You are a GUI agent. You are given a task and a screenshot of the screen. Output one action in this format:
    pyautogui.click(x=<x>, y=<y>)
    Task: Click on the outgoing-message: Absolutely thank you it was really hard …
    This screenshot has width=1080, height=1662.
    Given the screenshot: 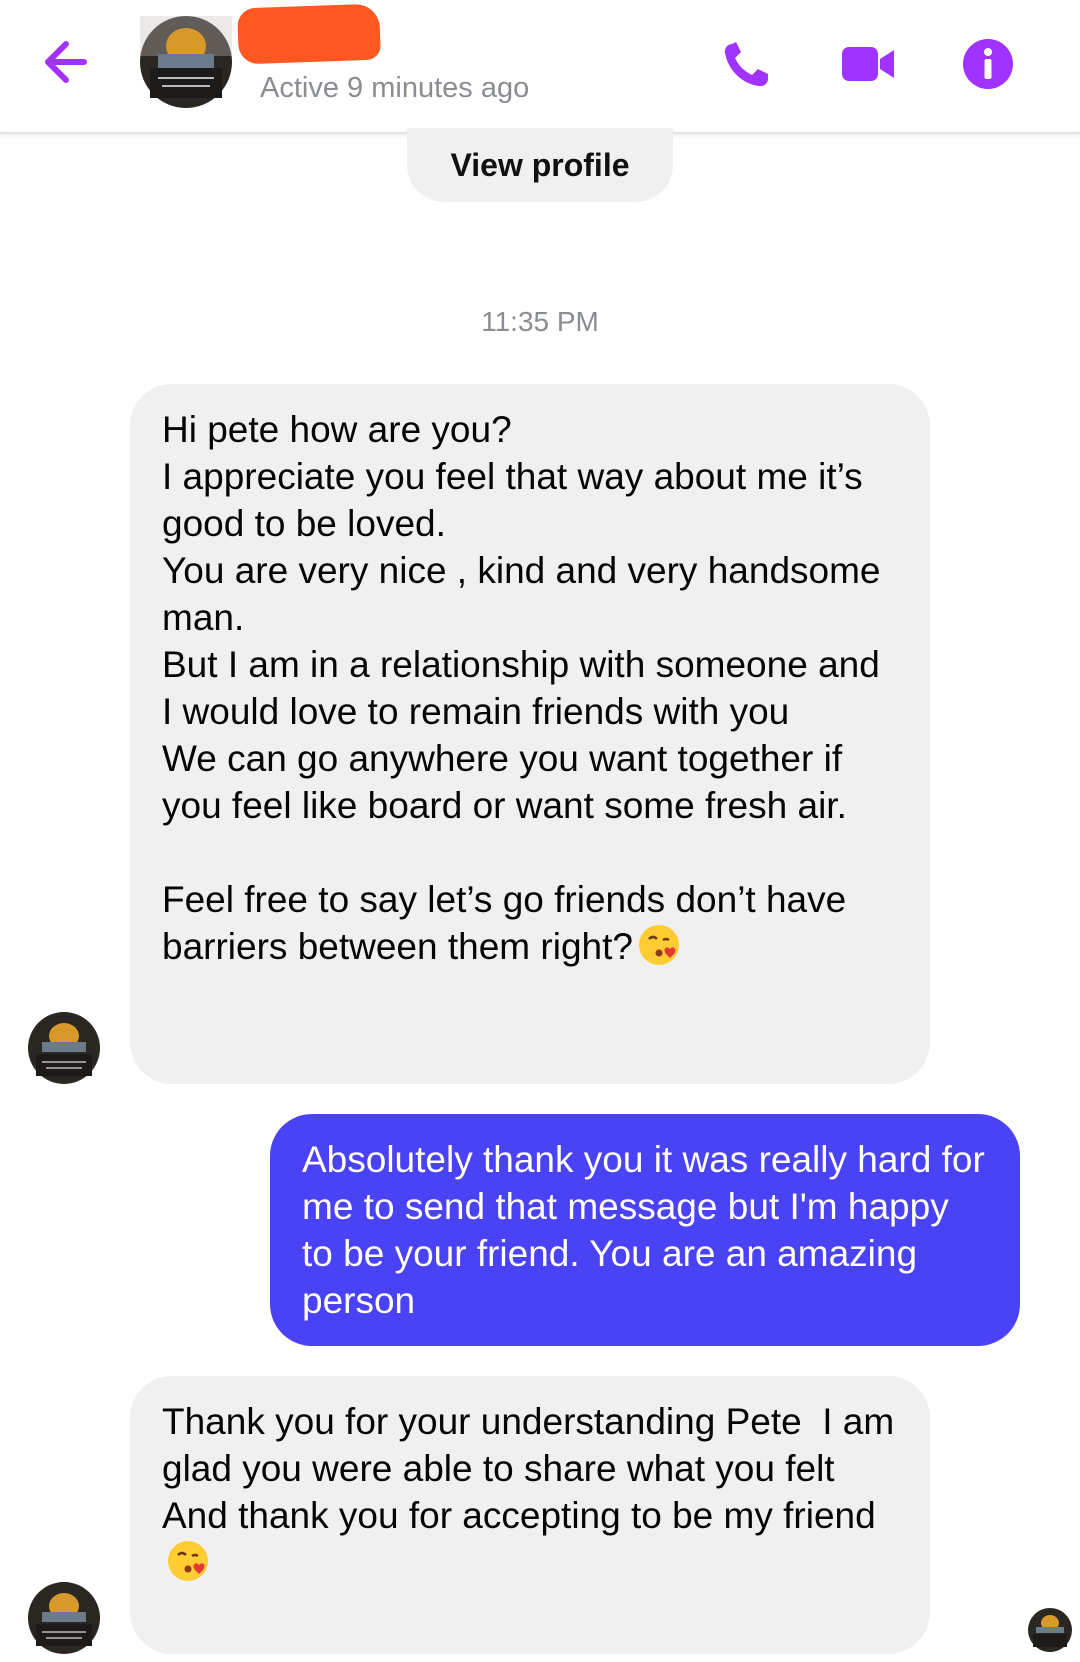 What is the action you would take?
    pyautogui.click(x=645, y=1230)
    